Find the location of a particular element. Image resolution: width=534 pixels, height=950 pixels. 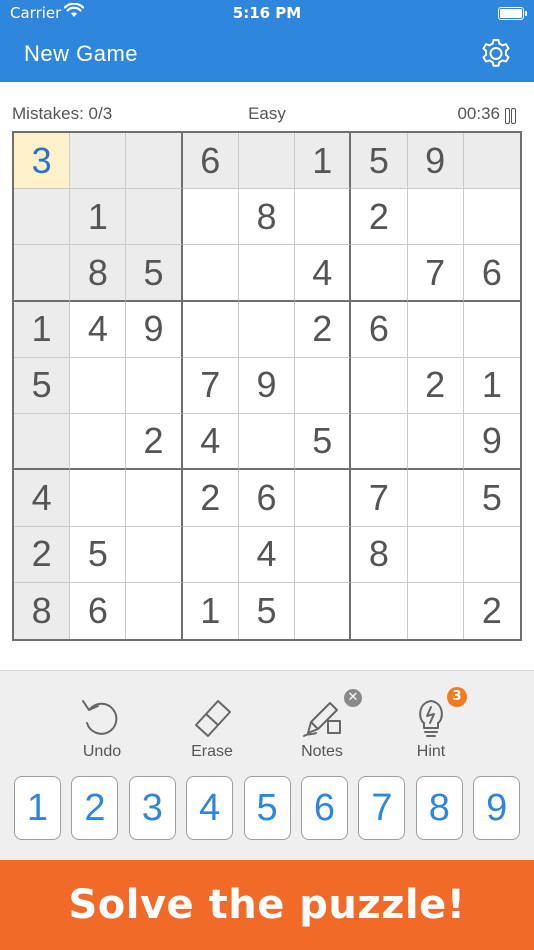

hint-button: 3 Hint is located at coordinates (431, 727).